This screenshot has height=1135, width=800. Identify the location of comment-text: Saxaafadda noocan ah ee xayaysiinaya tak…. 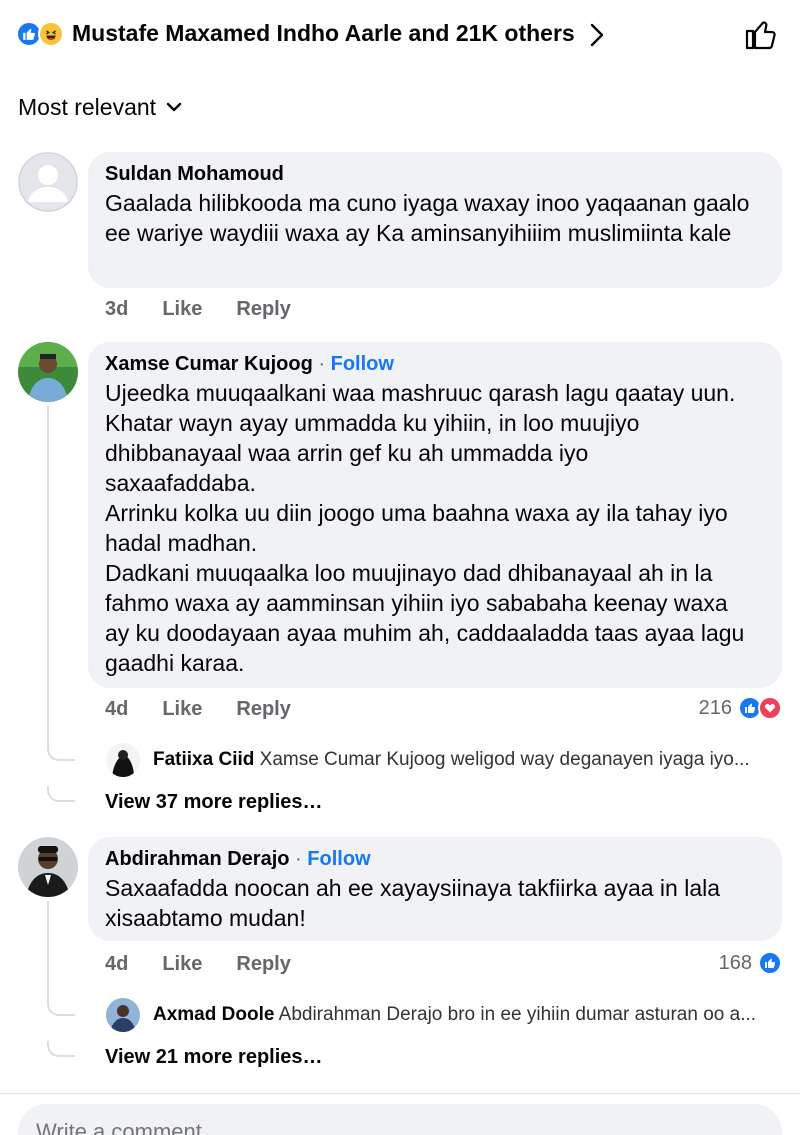
(434, 903).